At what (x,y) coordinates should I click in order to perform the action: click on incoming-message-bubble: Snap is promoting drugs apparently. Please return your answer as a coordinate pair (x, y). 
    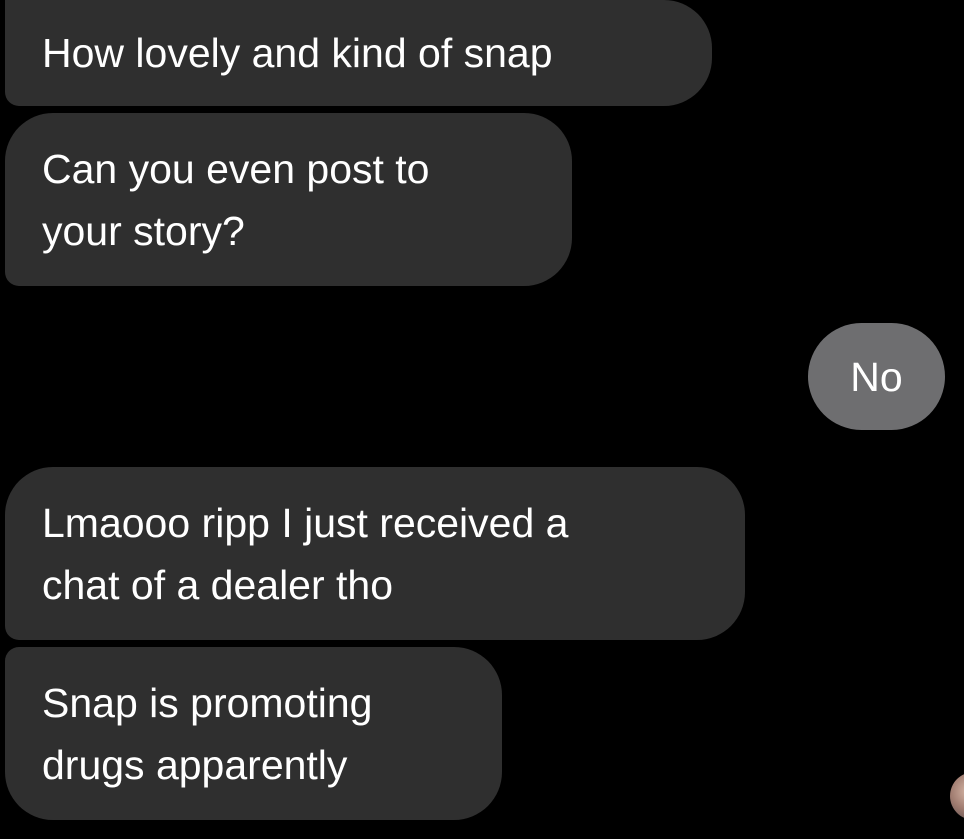
    Looking at the image, I should click on (253, 733).